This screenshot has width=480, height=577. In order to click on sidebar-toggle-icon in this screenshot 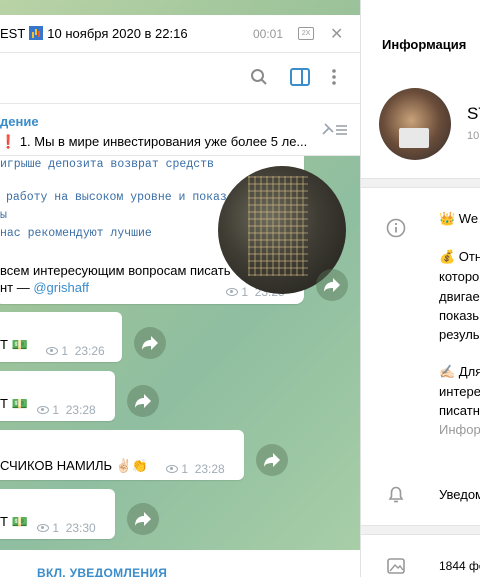, I will do `click(300, 78)`.